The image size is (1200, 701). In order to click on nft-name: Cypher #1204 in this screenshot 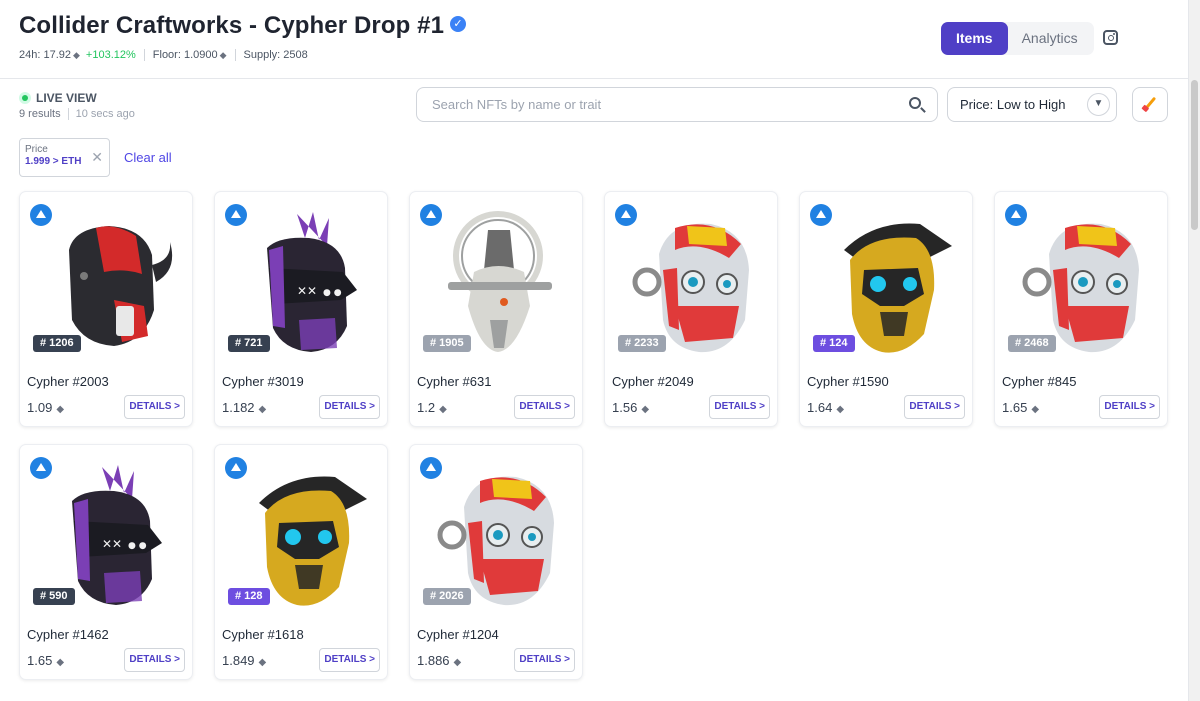, I will do `click(458, 634)`.